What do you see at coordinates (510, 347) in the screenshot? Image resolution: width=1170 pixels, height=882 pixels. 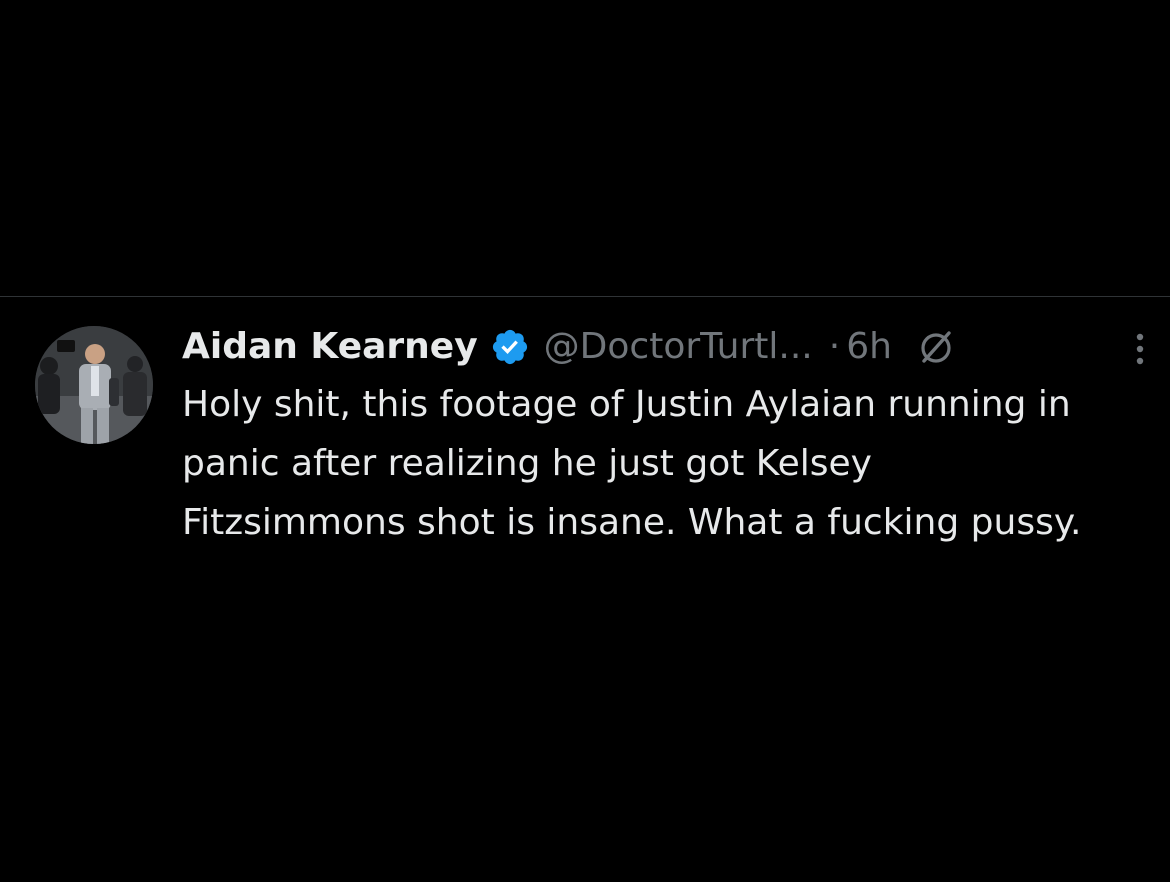 I see `verified-badge-icon` at bounding box center [510, 347].